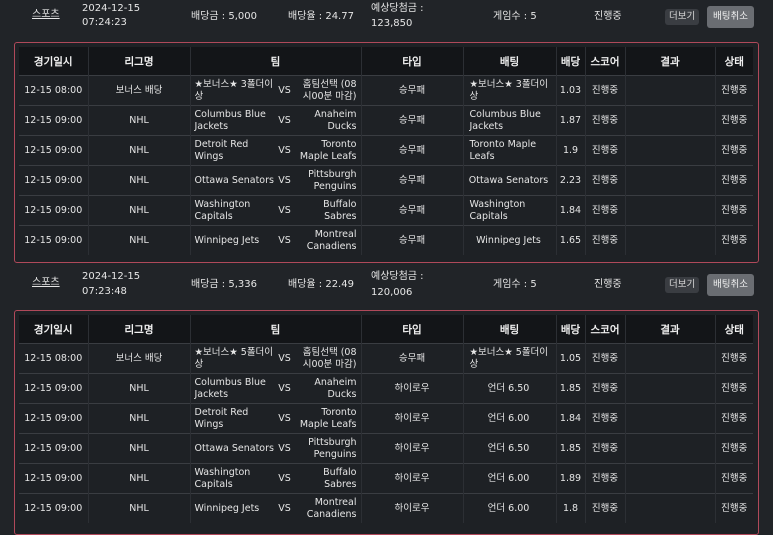 The image size is (773, 535). What do you see at coordinates (571, 358) in the screenshot?
I see `odd: 1.05` at bounding box center [571, 358].